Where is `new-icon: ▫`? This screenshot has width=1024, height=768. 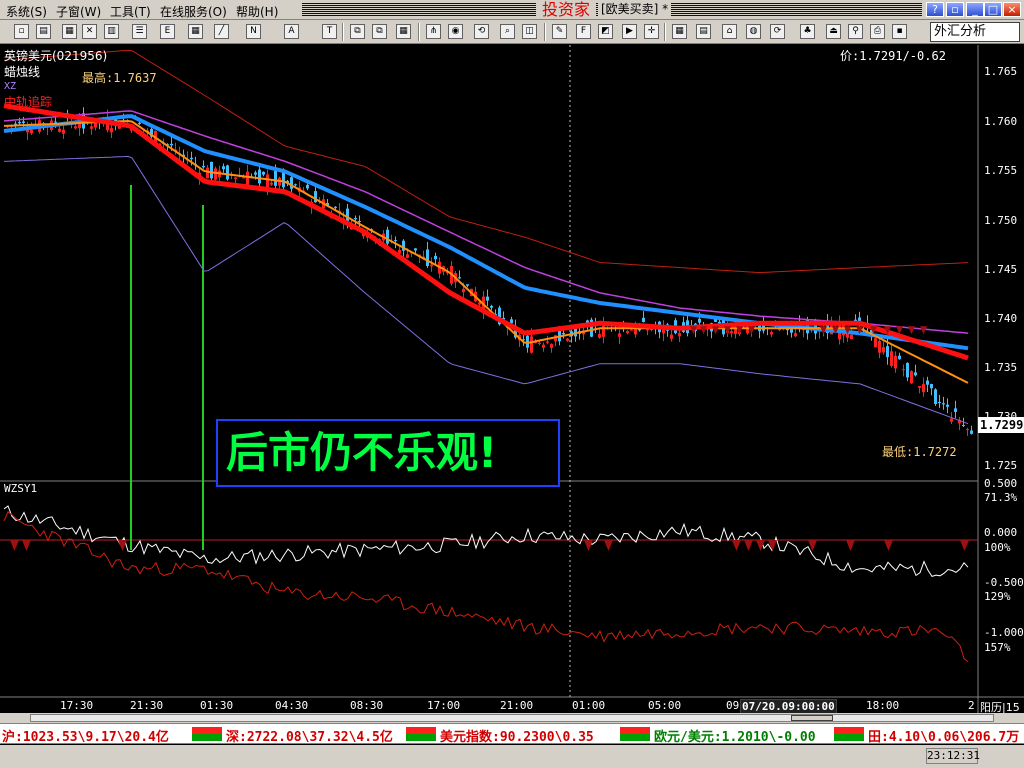 new-icon: ▫ is located at coordinates (21, 31).